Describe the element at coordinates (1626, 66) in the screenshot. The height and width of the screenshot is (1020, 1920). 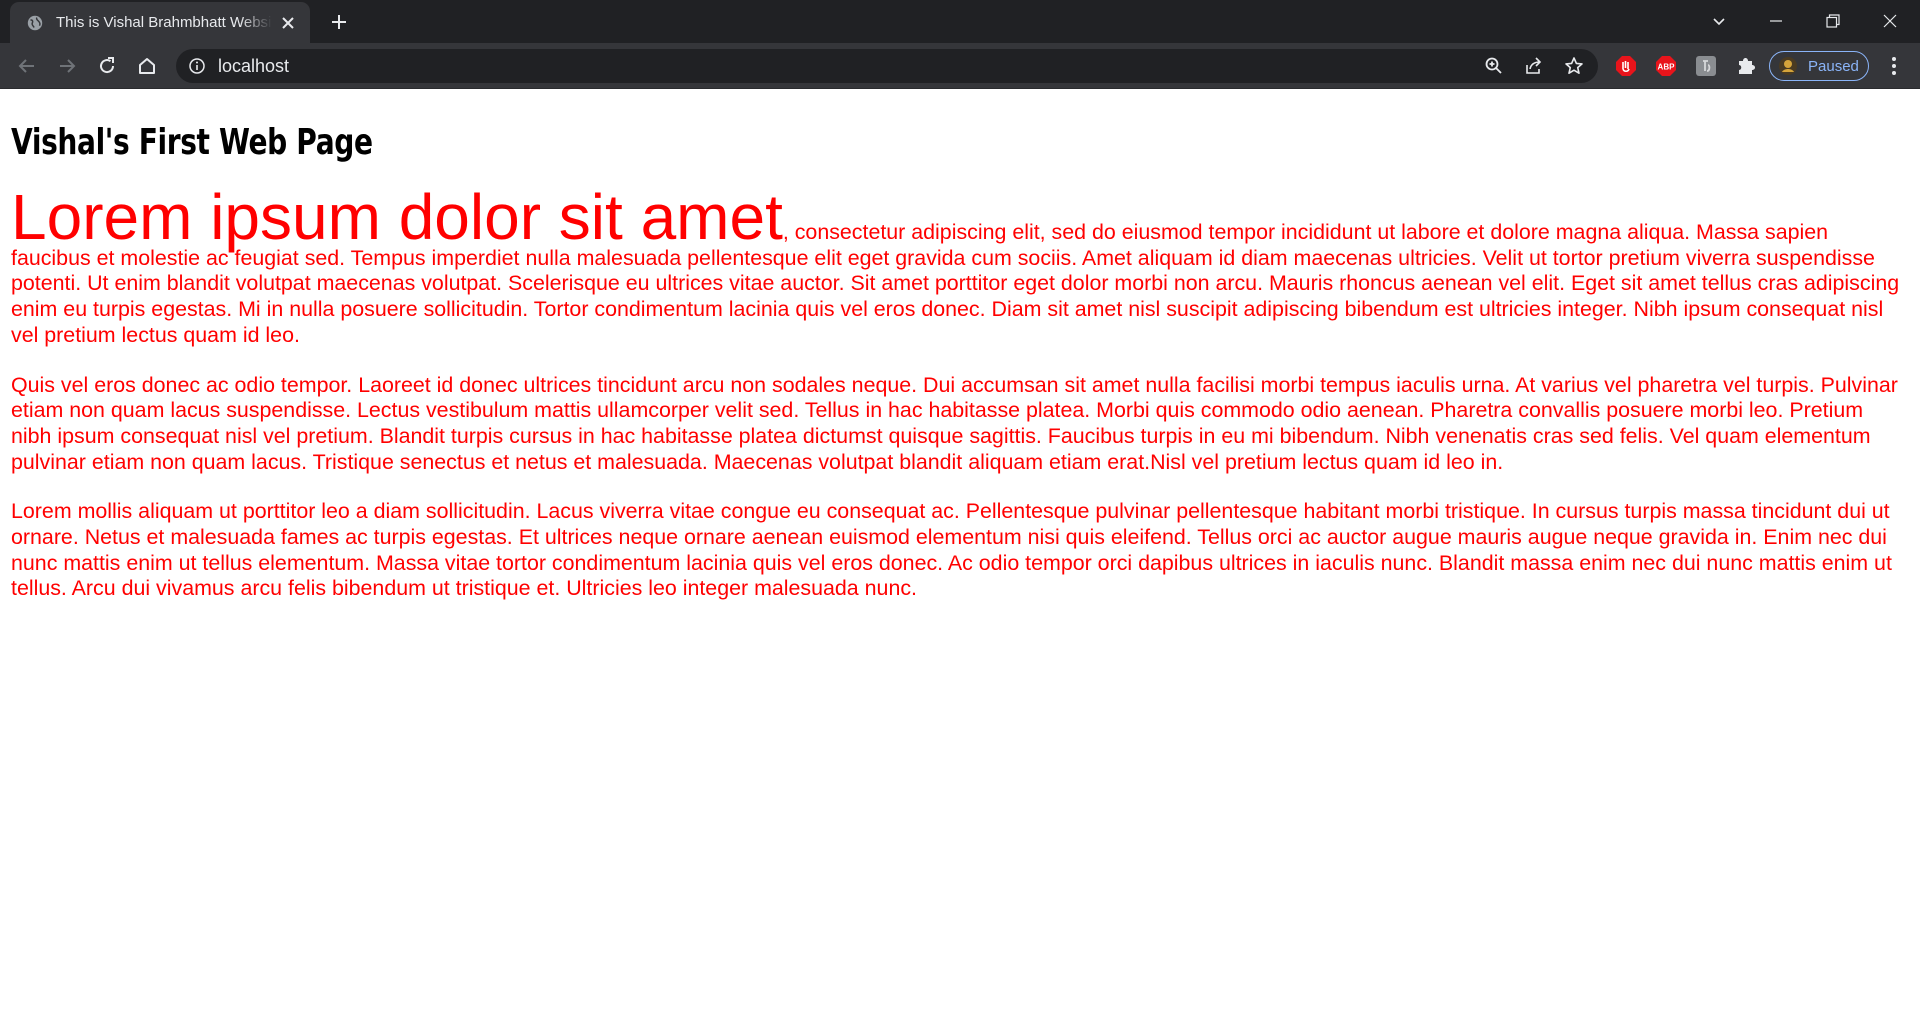
I see `stop-sign-icon` at that location.